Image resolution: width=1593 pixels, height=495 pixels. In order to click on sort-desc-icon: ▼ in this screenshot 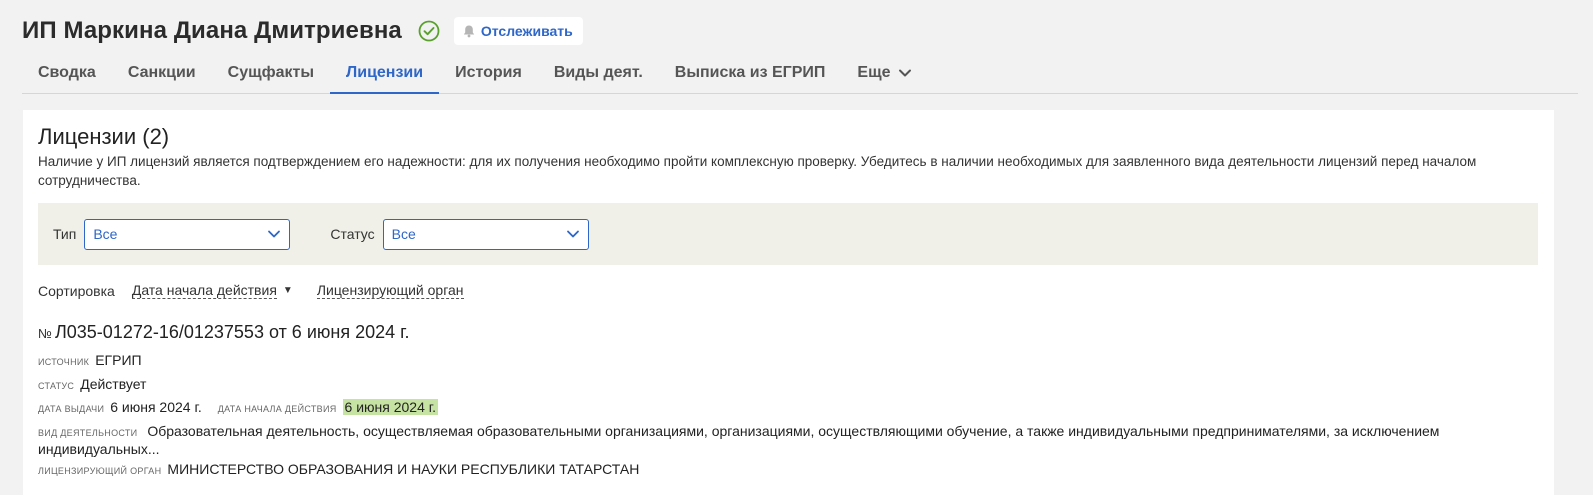, I will do `click(287, 290)`.